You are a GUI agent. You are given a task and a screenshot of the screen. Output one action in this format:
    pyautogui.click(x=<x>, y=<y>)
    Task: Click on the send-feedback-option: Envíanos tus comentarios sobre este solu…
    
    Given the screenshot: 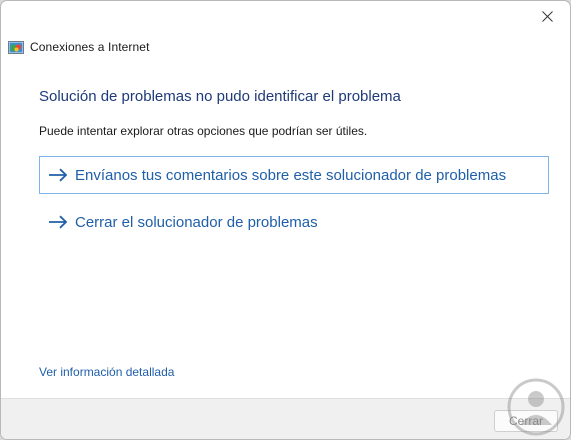 What is the action you would take?
    pyautogui.click(x=294, y=175)
    